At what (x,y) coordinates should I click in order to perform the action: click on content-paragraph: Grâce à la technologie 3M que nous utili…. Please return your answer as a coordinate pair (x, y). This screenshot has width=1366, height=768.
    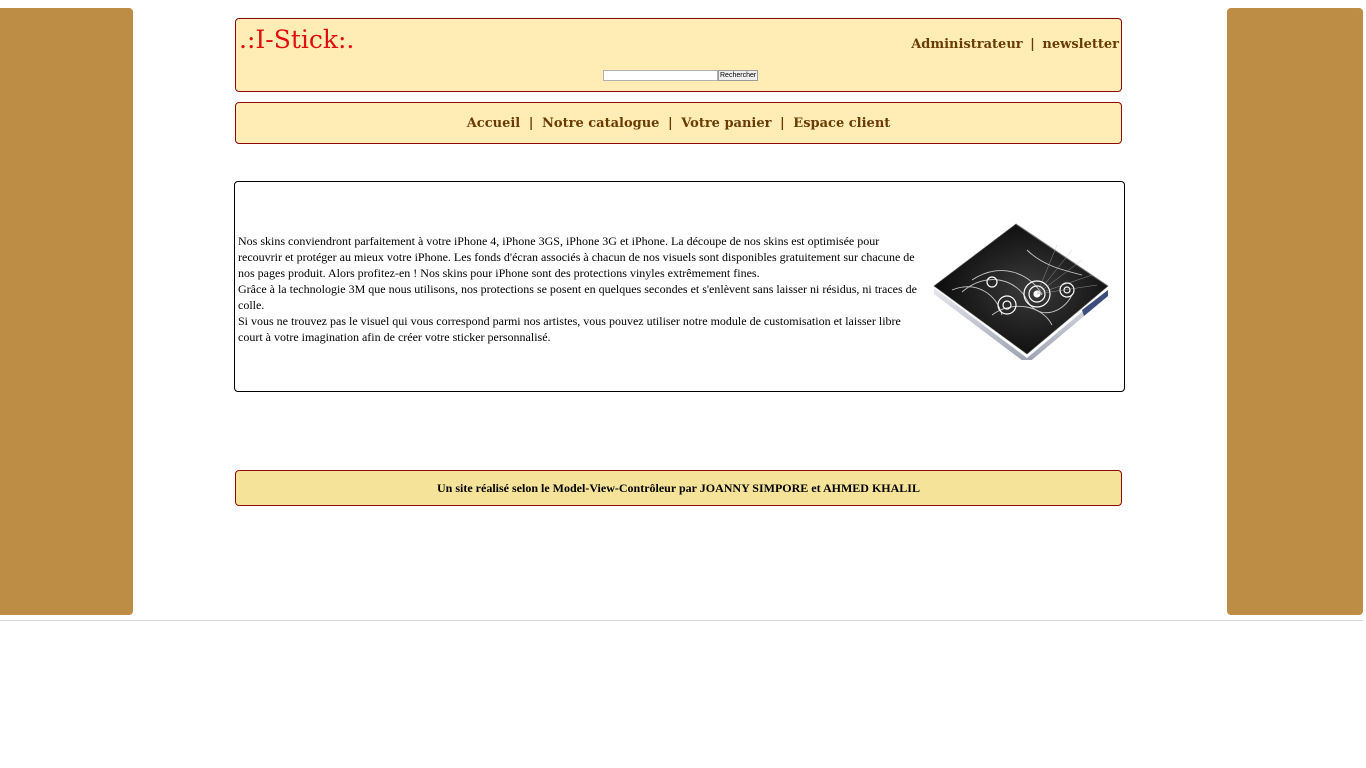
    Looking at the image, I should click on (577, 297).